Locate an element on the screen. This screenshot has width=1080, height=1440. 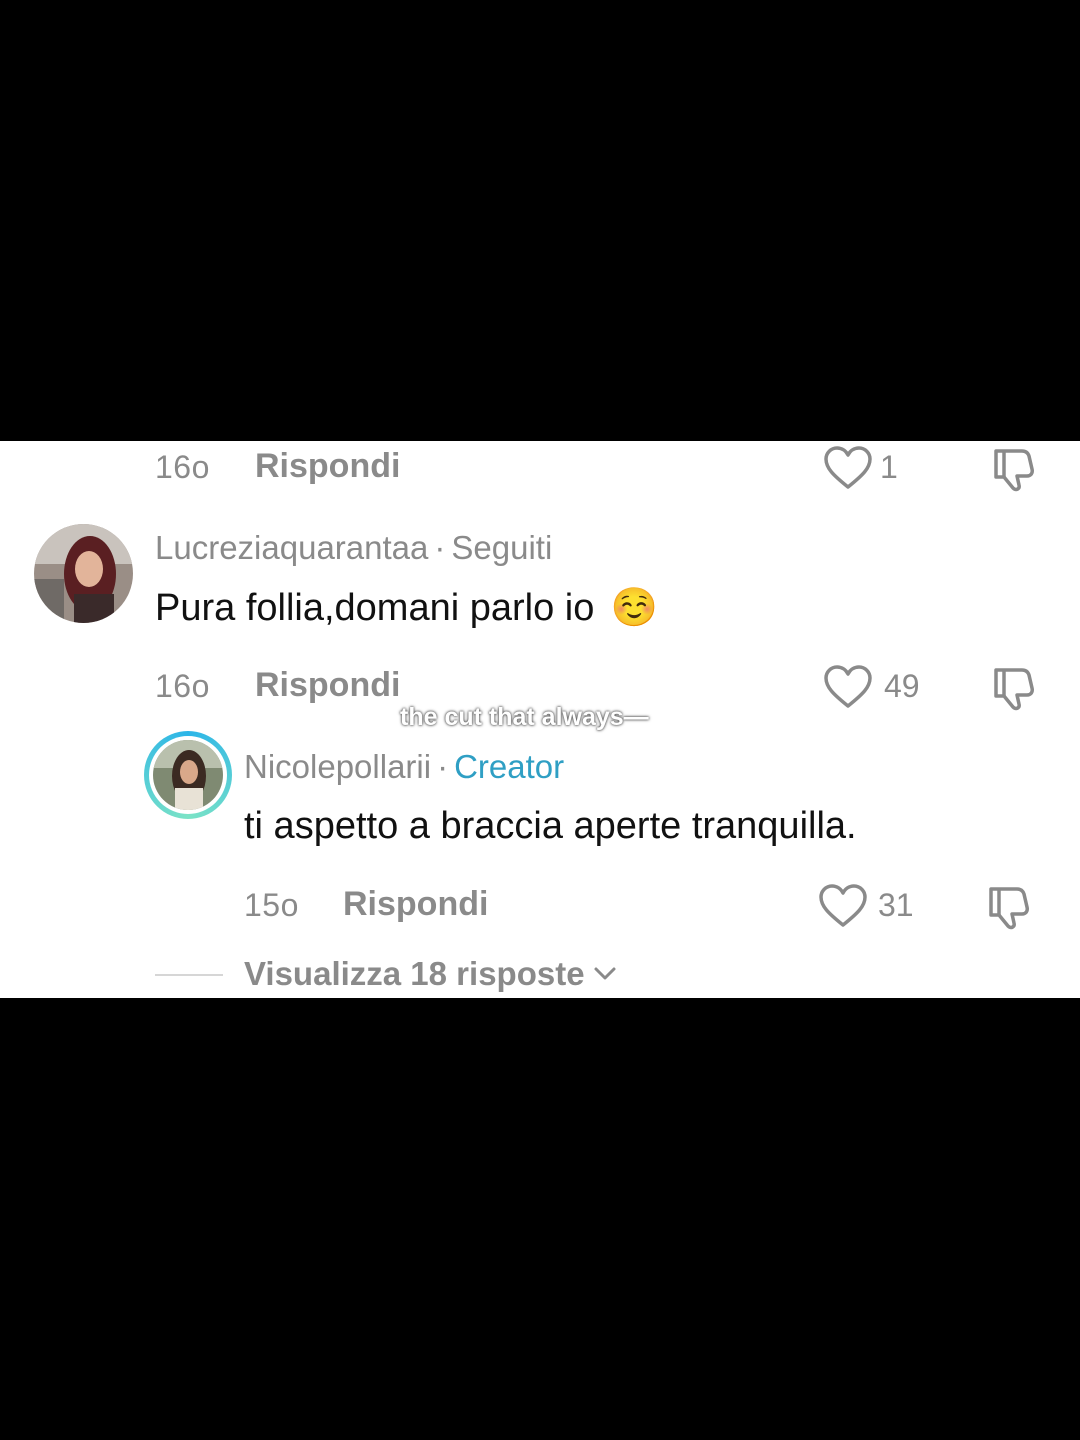
chevron-down-icon is located at coordinates (605, 974).